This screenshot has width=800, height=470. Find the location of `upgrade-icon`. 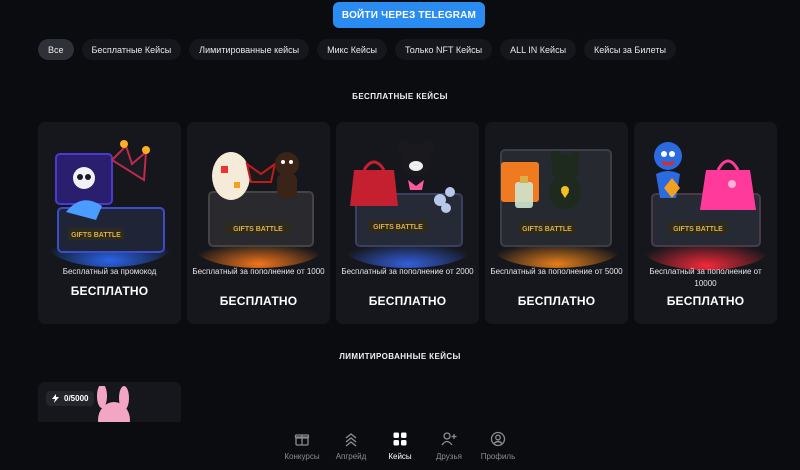

upgrade-icon is located at coordinates (351, 440).